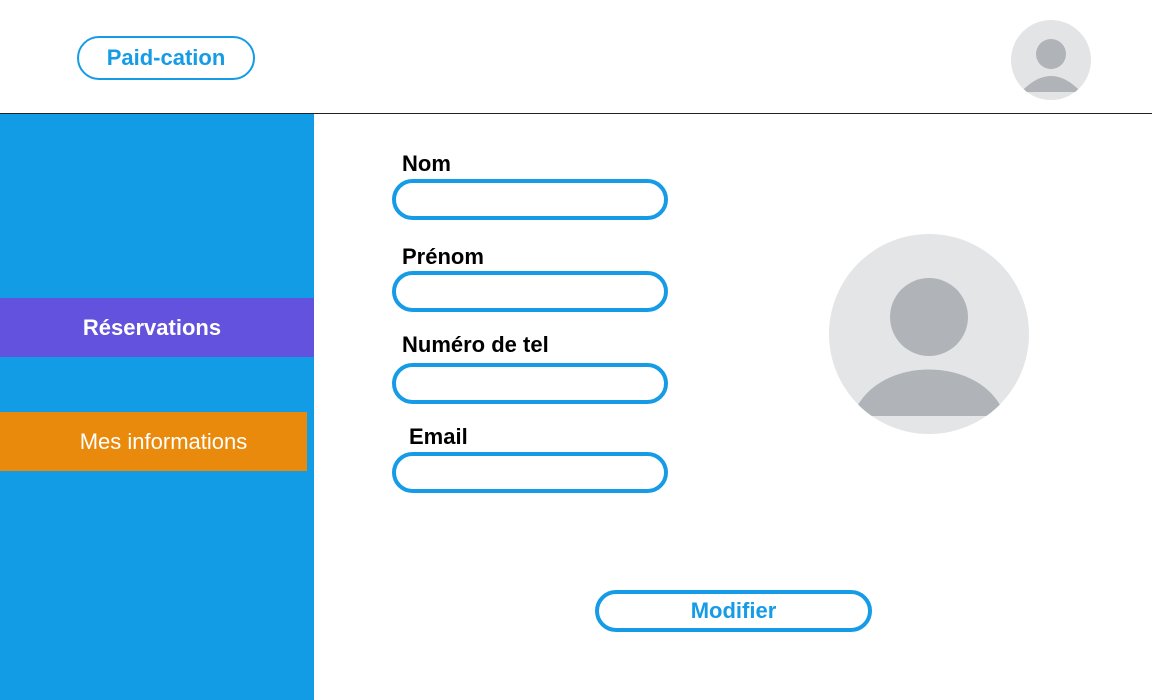 The height and width of the screenshot is (700, 1152). I want to click on modifier-button: Modifier, so click(733, 611).